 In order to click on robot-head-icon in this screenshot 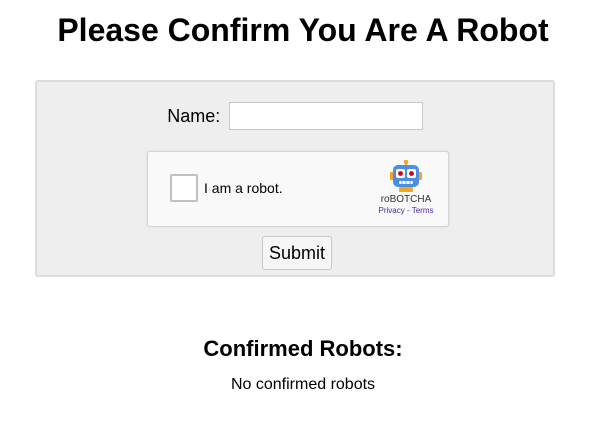, I will do `click(406, 176)`.